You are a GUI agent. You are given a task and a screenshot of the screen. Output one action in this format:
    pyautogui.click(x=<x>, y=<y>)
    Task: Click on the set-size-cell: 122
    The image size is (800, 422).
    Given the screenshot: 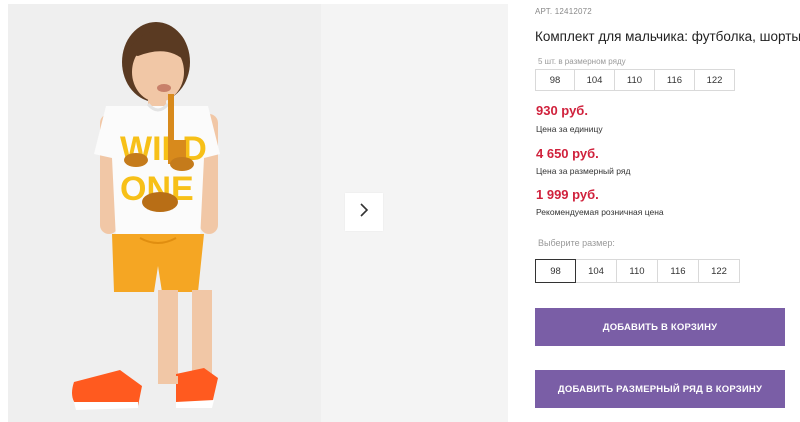 What is the action you would take?
    pyautogui.click(x=715, y=80)
    